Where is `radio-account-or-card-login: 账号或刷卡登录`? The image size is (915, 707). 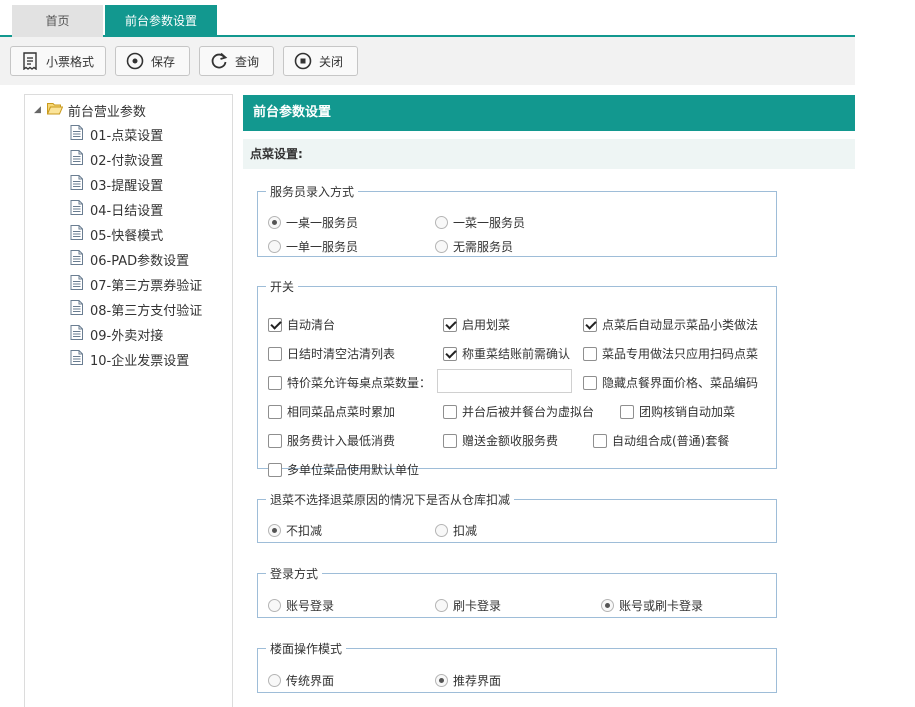
radio-account-or-card-login: 账号或刷卡登录 is located at coordinates (652, 605).